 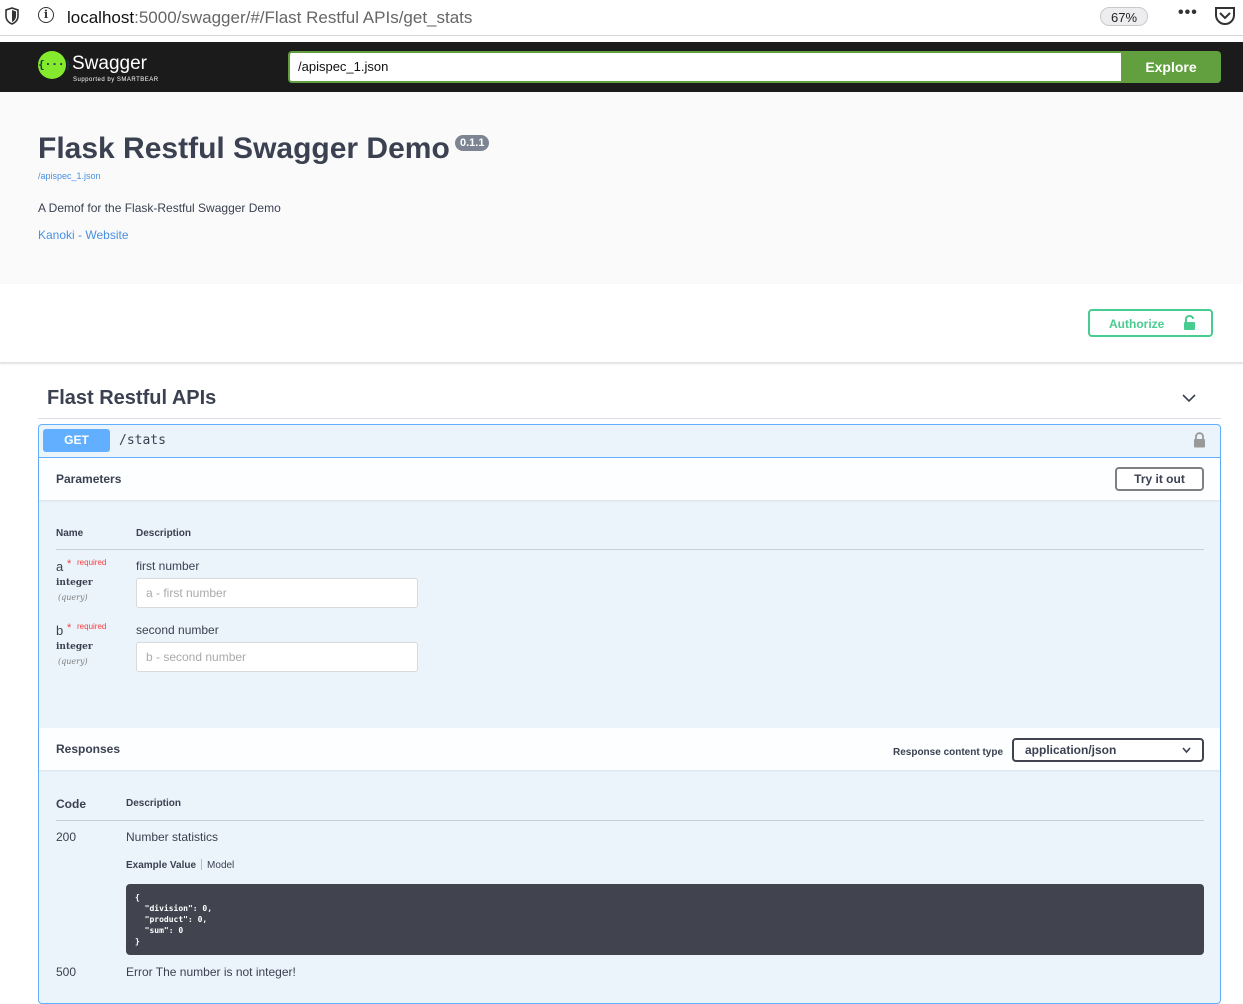 I want to click on tracking-shield-icon, so click(x=12, y=16).